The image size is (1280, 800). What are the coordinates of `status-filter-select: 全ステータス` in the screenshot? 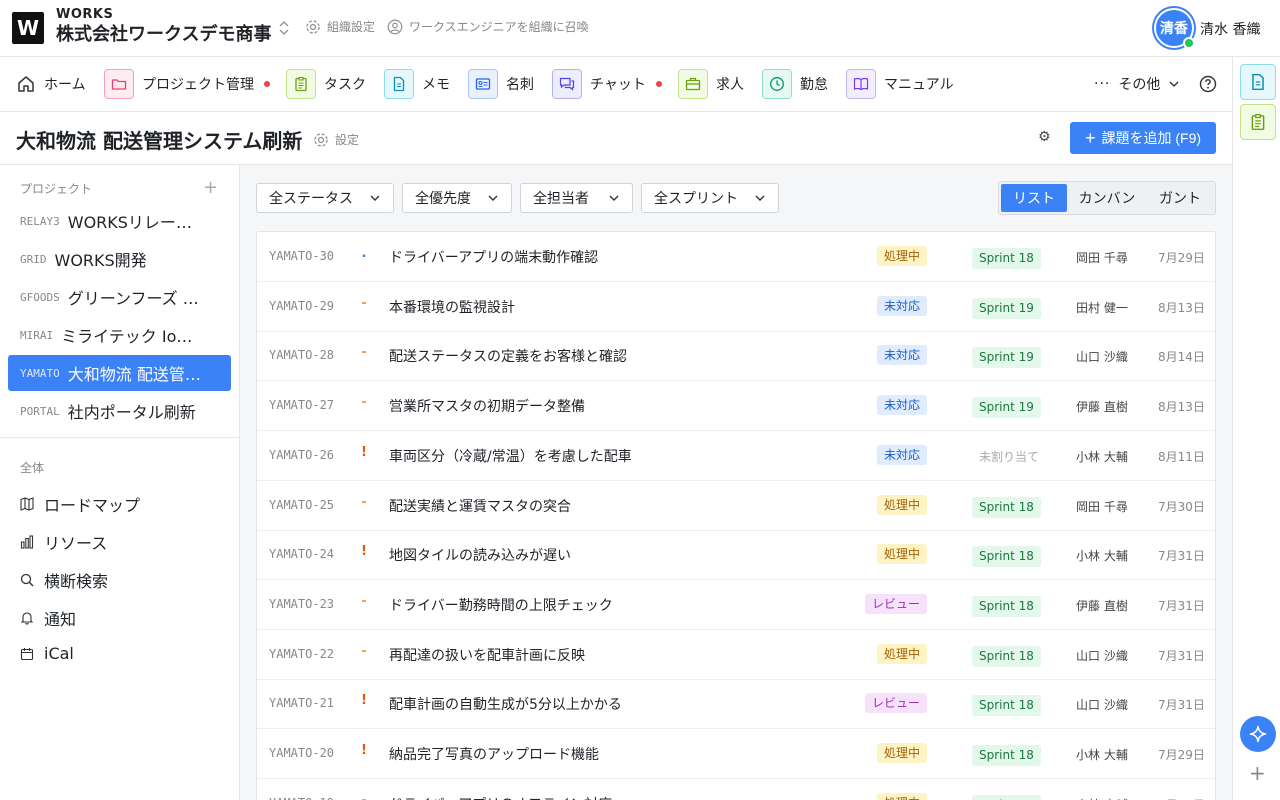 It's located at (325, 198).